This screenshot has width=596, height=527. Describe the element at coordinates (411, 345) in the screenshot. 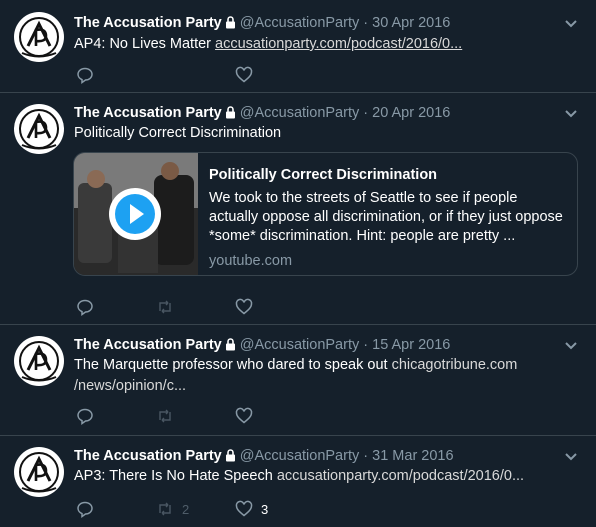

I see `timestamp: 15 Apr 2016` at that location.